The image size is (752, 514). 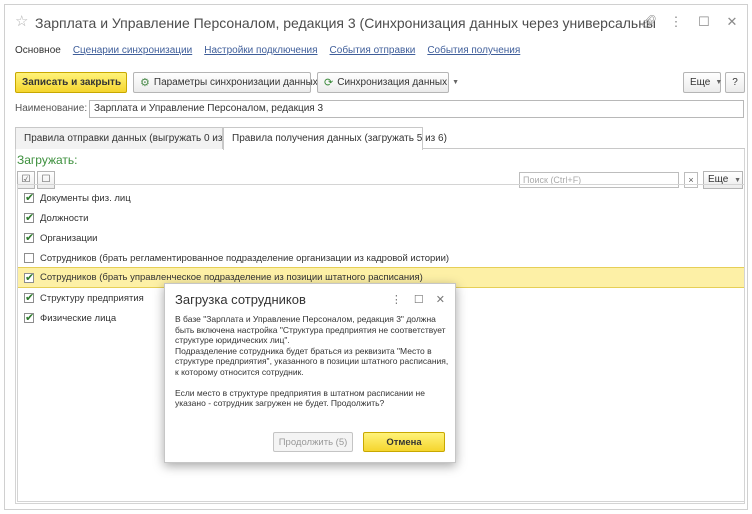 What do you see at coordinates (473, 54) in the screenshot?
I see `nav-receive-events: События получения` at bounding box center [473, 54].